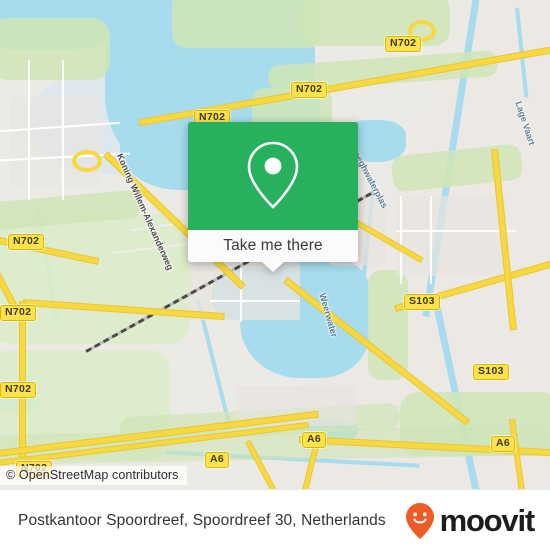 This screenshot has height=550, width=550. What do you see at coordinates (491, 372) in the screenshot?
I see `road-shield-s103-8: S103` at bounding box center [491, 372].